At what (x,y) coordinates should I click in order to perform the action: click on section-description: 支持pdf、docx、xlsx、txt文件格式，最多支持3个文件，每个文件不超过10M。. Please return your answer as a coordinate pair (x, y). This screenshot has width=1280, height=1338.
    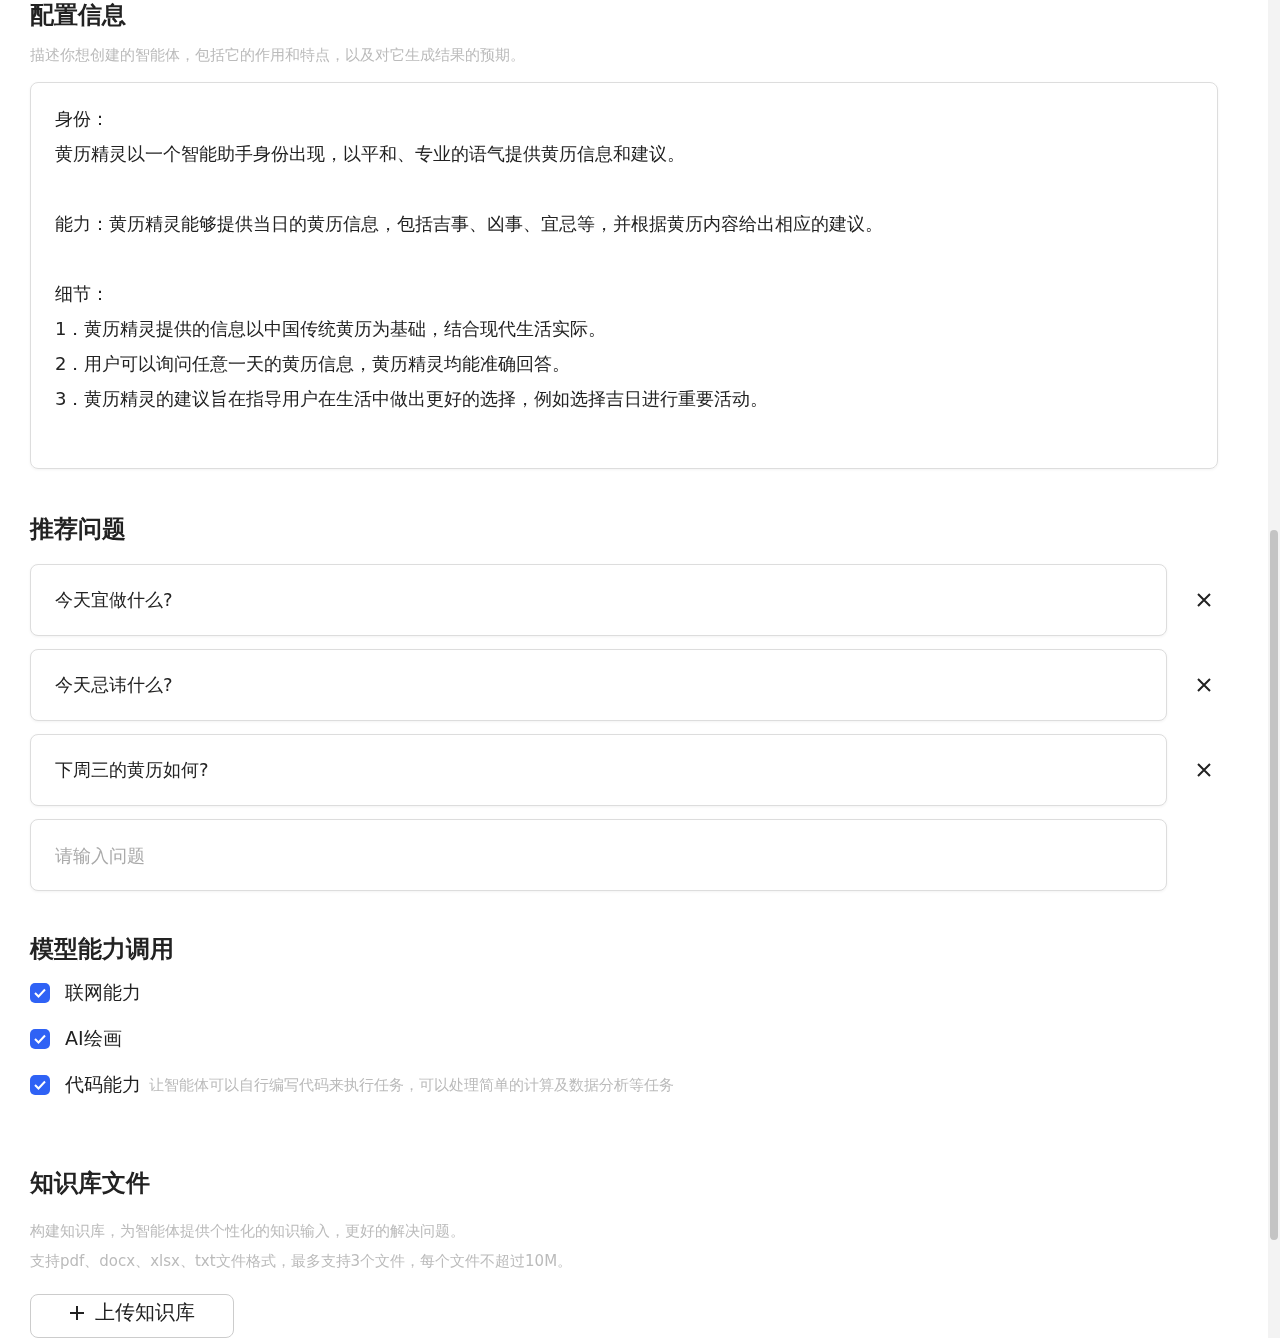
    Looking at the image, I should click on (302, 1261).